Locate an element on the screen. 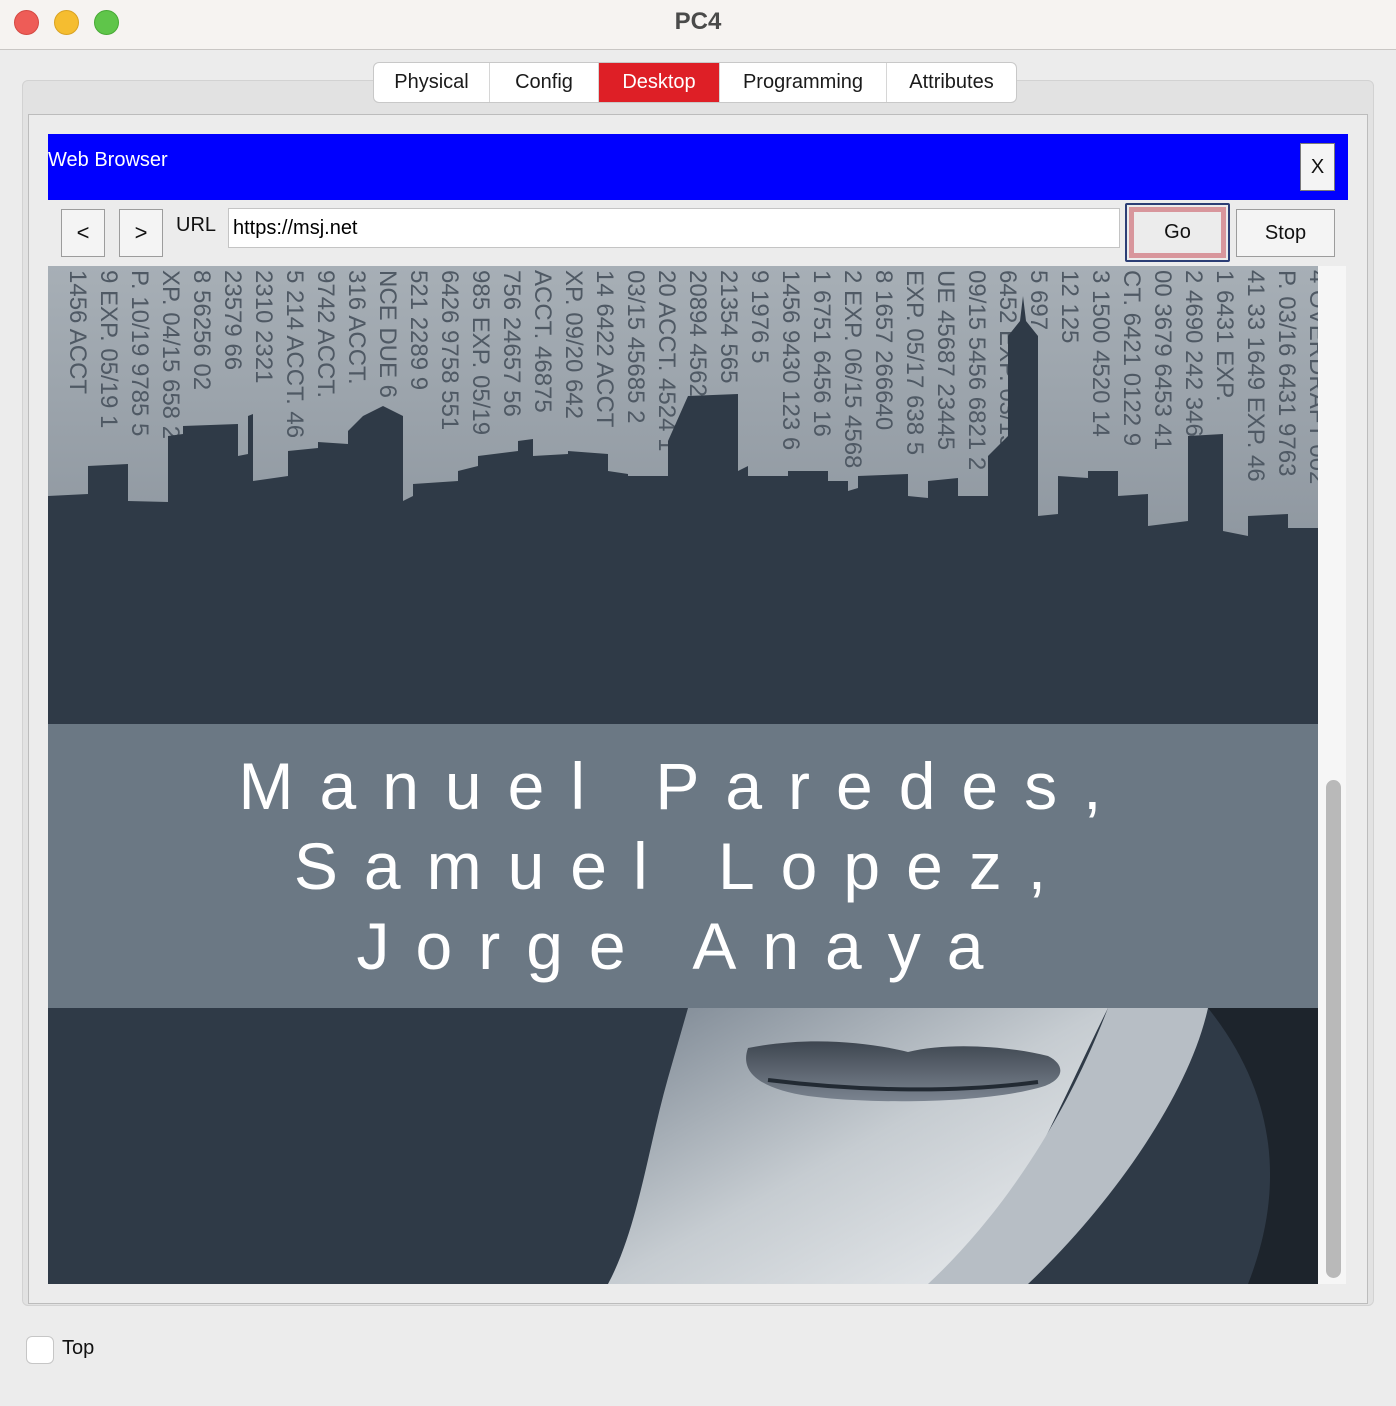 The width and height of the screenshot is (1396, 1406). background-number-text: 8 56256 02 is located at coordinates (201, 330).